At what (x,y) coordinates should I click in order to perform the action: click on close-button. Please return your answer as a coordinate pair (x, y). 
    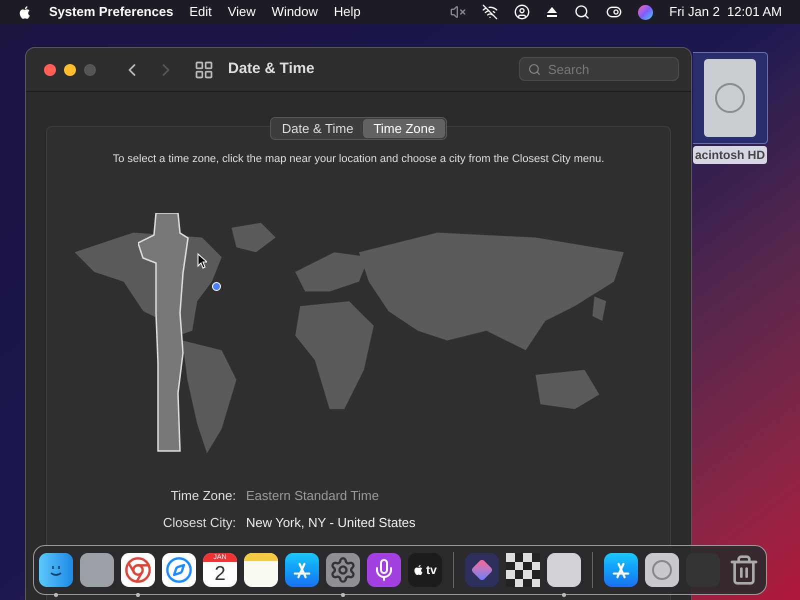
    Looking at the image, I should click on (50, 70).